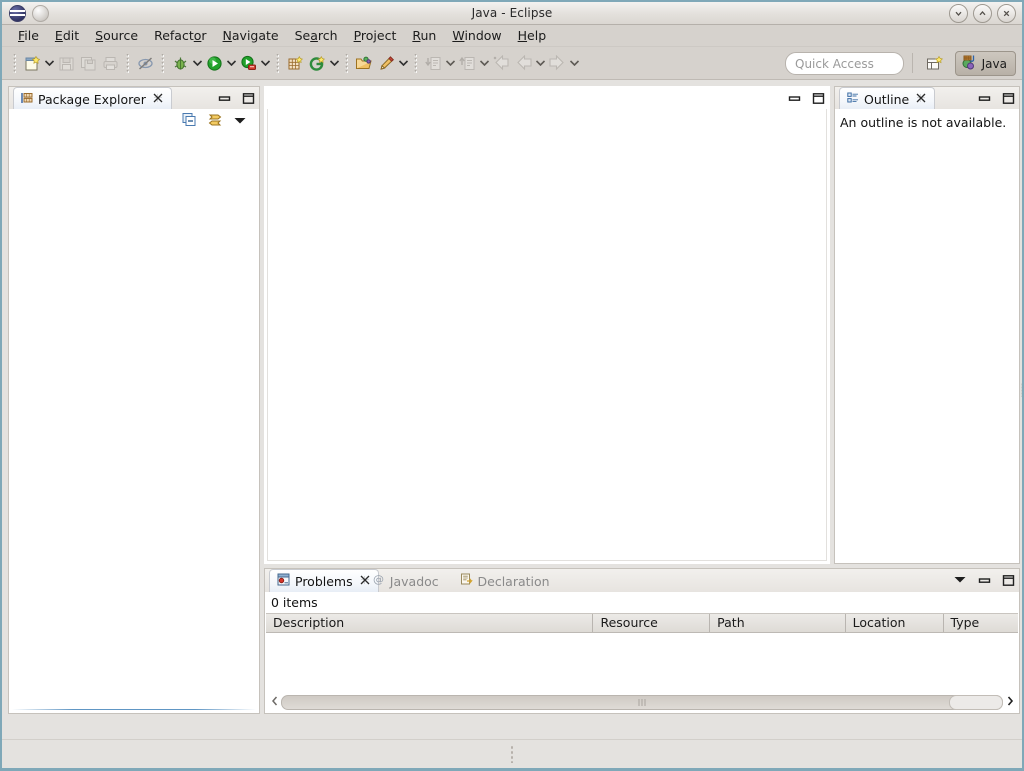  Describe the element at coordinates (403, 63) in the screenshot. I see `search-dropdown` at that location.